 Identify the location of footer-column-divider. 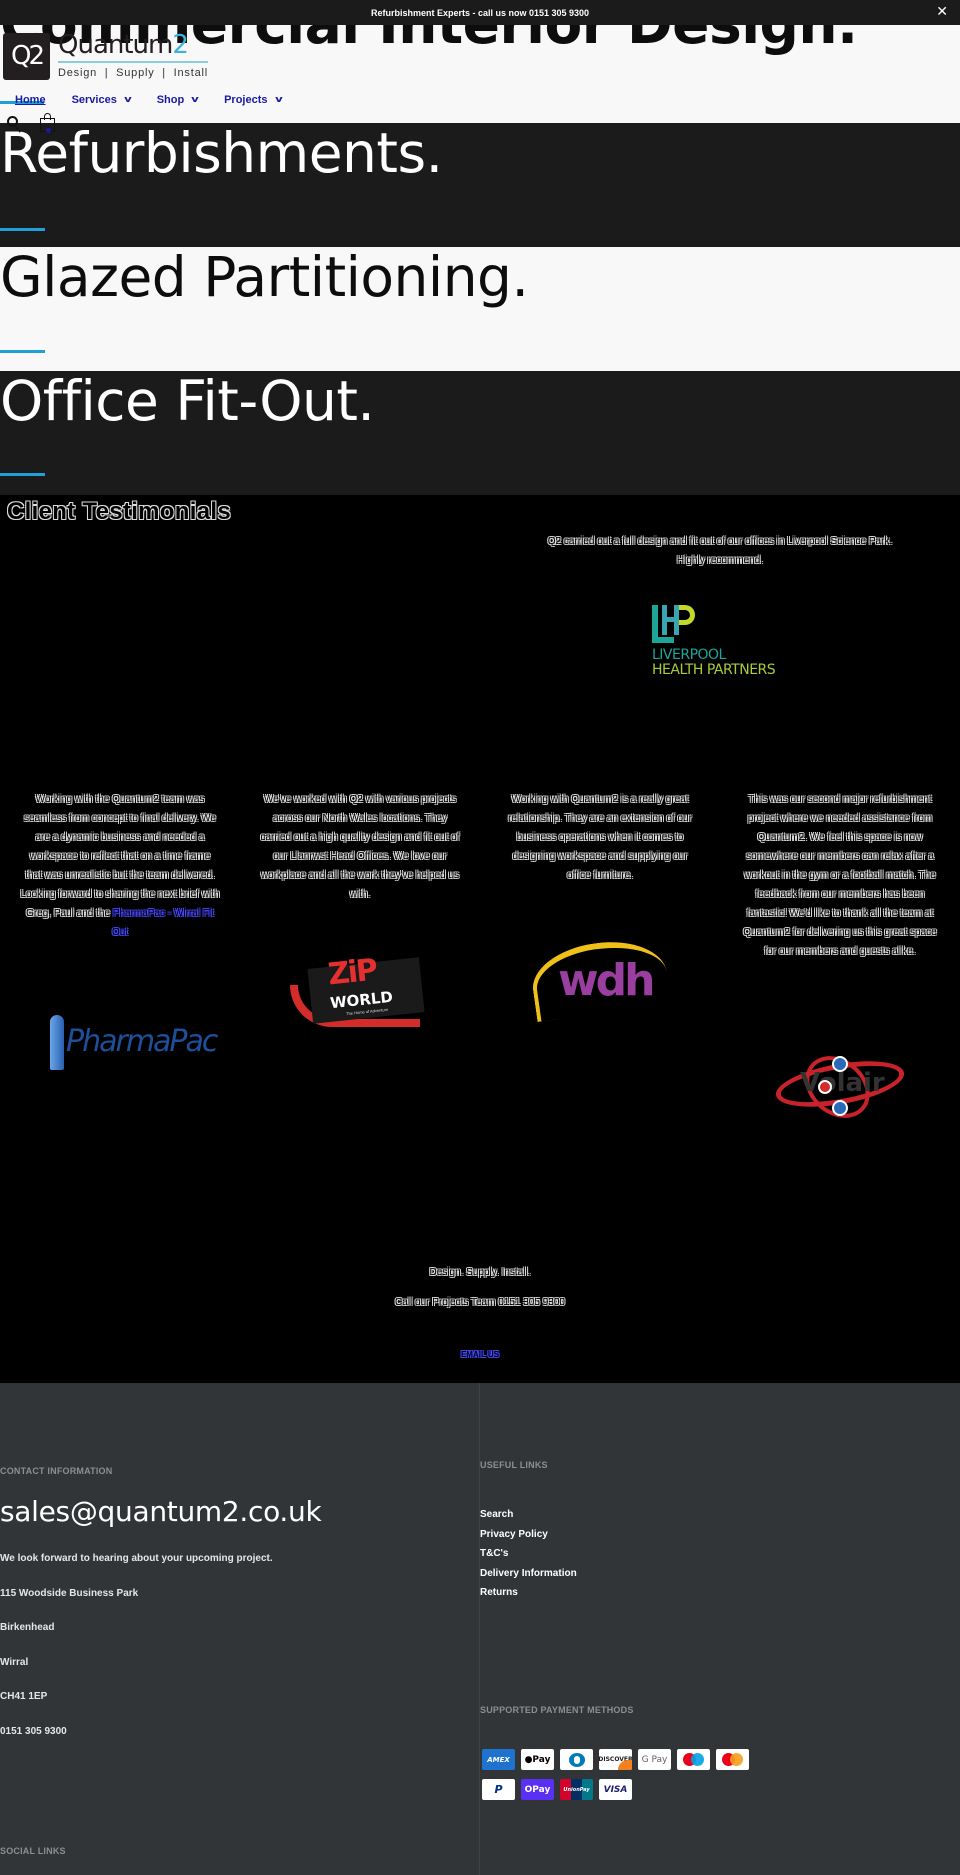
(479, 1629).